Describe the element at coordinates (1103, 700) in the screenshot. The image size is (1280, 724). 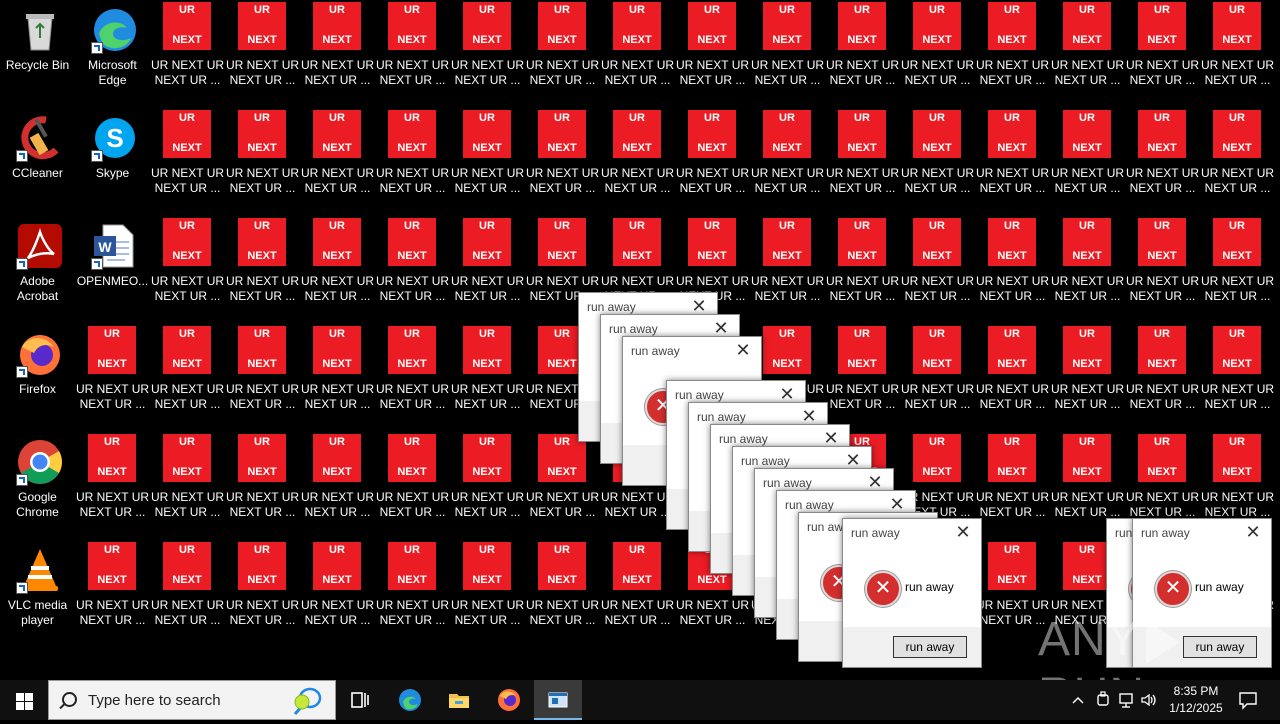
I see `device-icon` at that location.